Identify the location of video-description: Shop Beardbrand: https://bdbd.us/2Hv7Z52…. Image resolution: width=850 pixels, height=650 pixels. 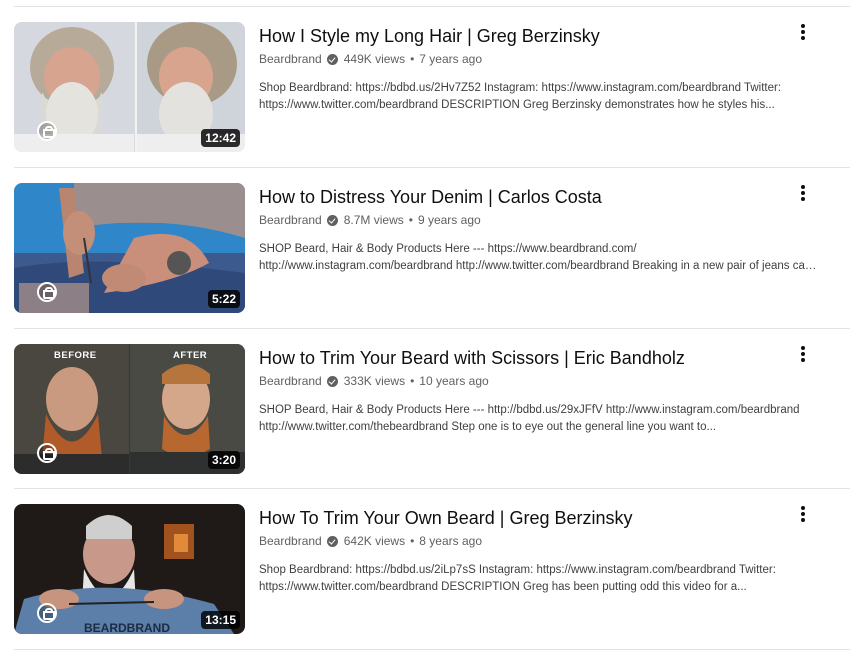
(539, 97).